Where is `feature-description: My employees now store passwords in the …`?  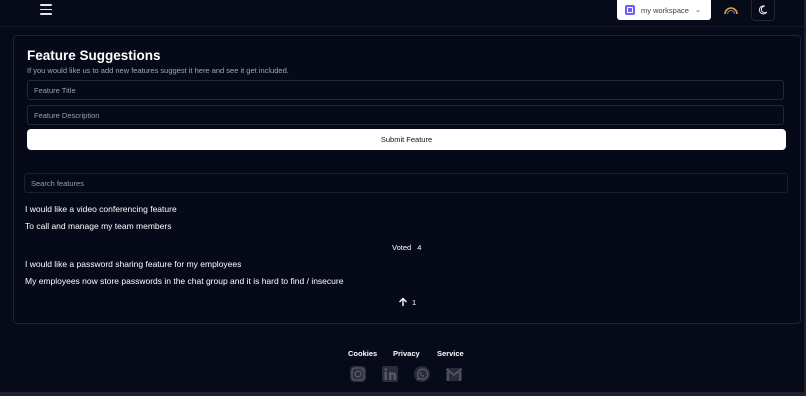 feature-description: My employees now store passwords in the … is located at coordinates (184, 281).